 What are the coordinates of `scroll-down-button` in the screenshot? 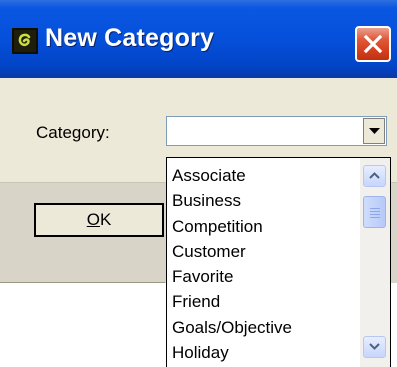 It's located at (374, 347).